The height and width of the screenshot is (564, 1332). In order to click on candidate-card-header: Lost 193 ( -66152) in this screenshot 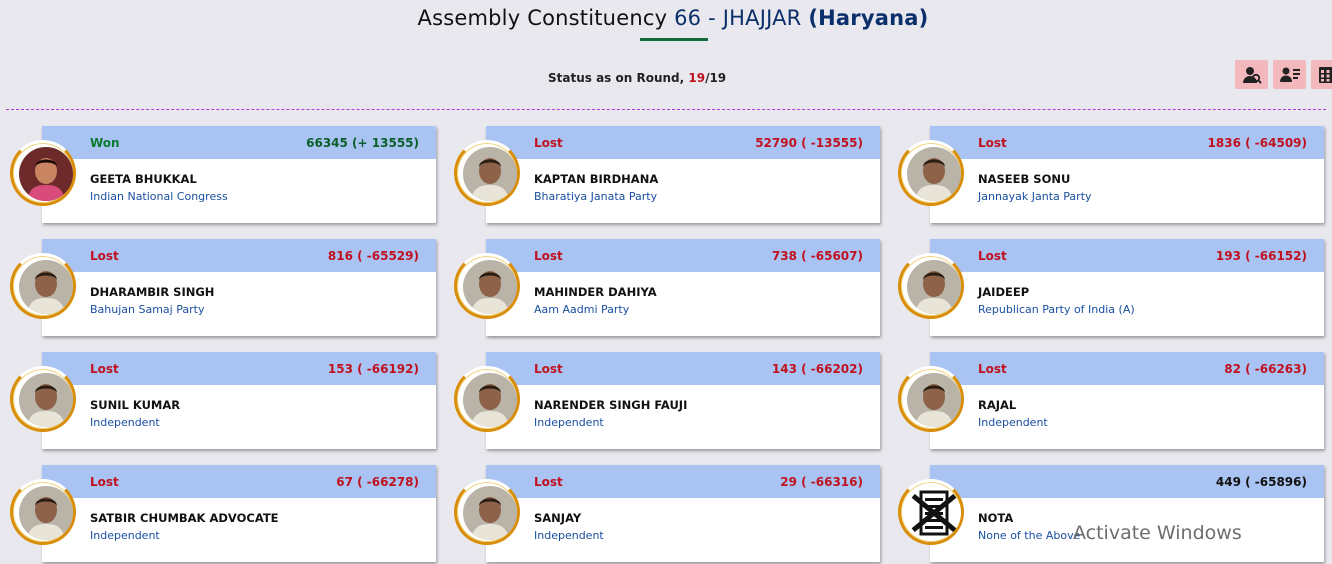, I will do `click(1127, 255)`.